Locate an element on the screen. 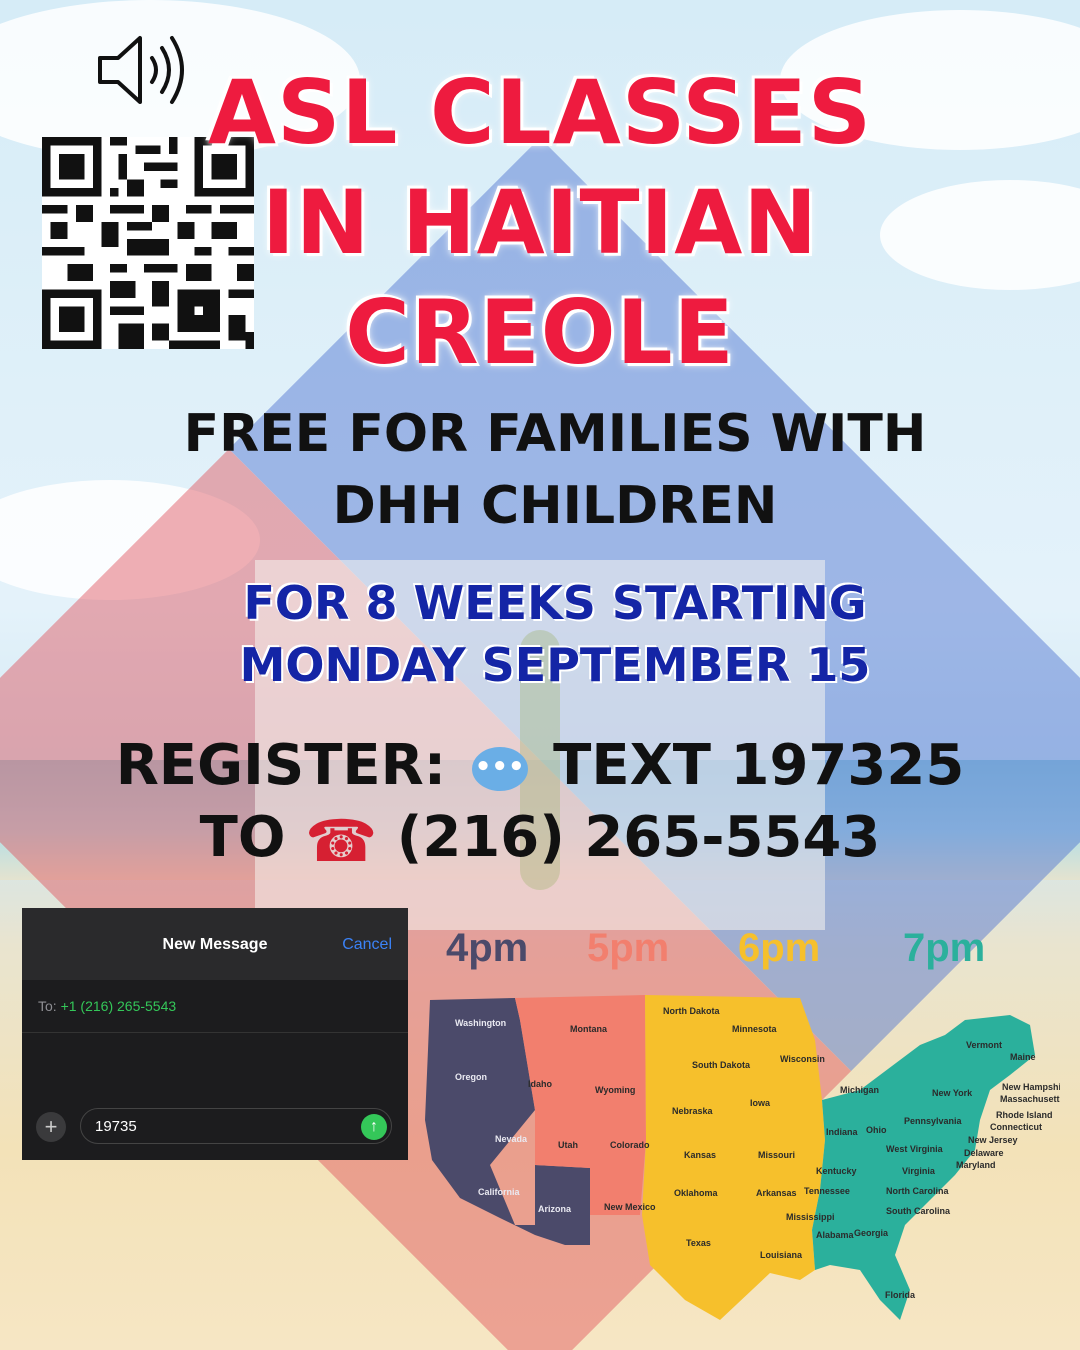 The image size is (1080, 1350). date-line-2: MONDAY SEPTEMBER 15 is located at coordinates (555, 665).